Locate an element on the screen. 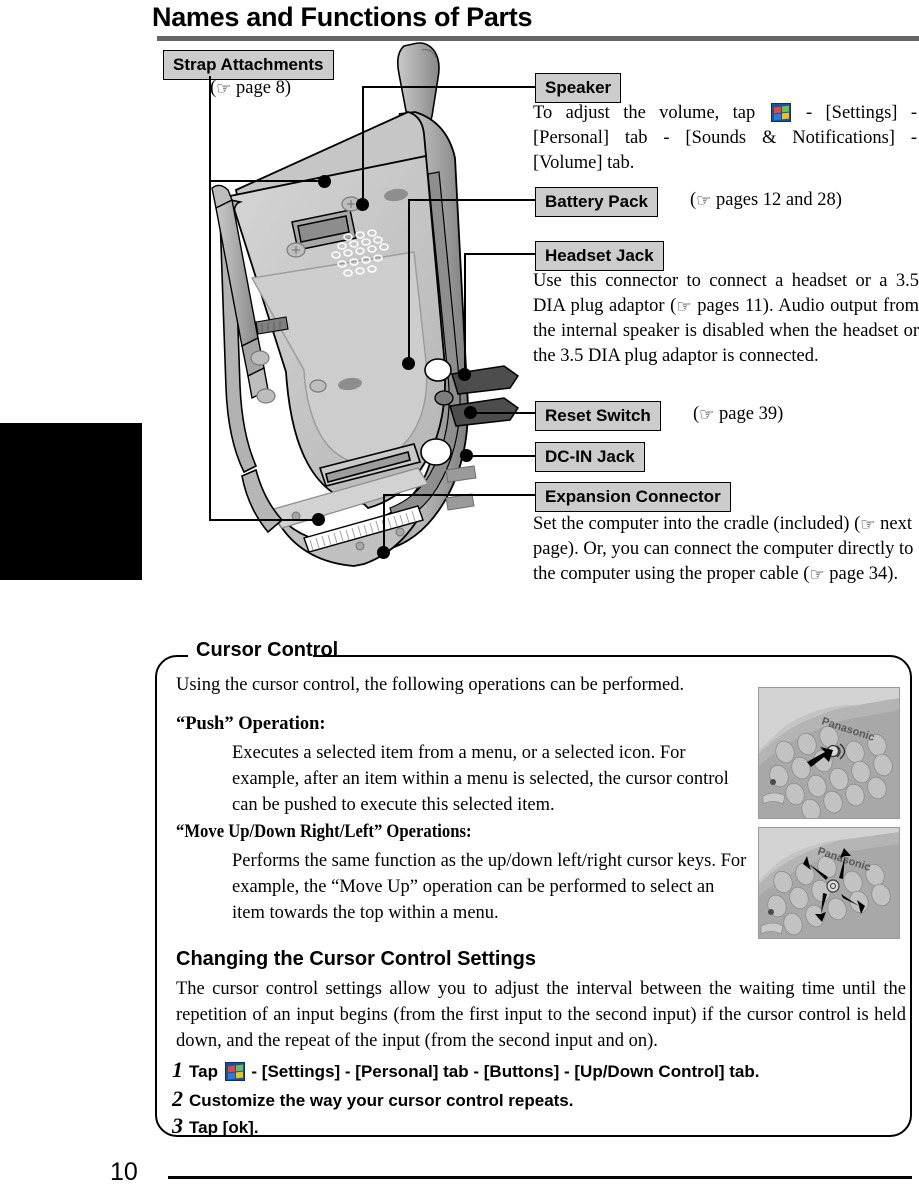  callout-label-strap-attachments: Strap Attachments is located at coordinates (248, 65).